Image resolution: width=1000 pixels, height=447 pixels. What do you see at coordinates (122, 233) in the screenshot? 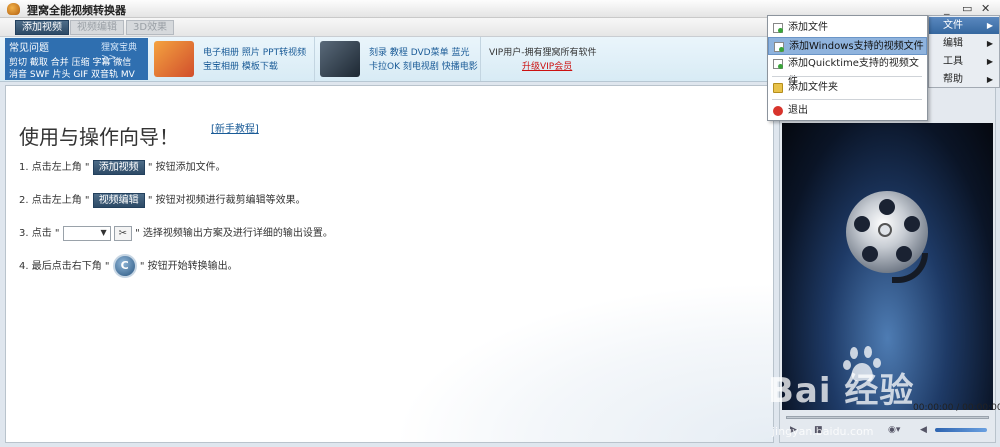
I see `settings-tool-icon: ✂` at bounding box center [122, 233].